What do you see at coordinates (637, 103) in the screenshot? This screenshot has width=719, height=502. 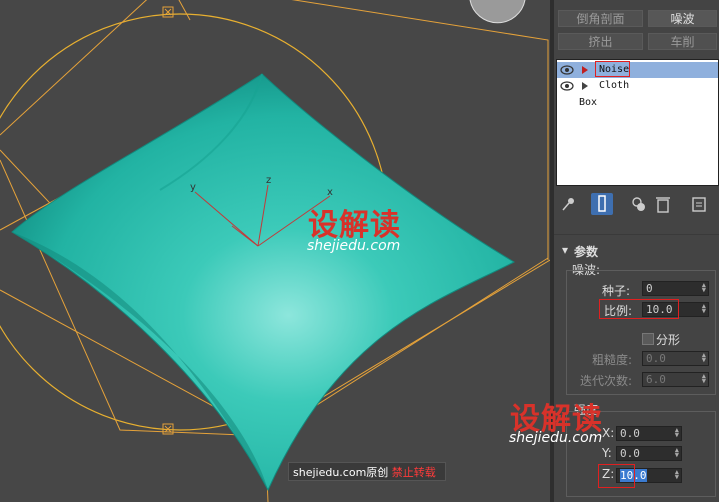 I see `stack-item-box: Box` at bounding box center [637, 103].